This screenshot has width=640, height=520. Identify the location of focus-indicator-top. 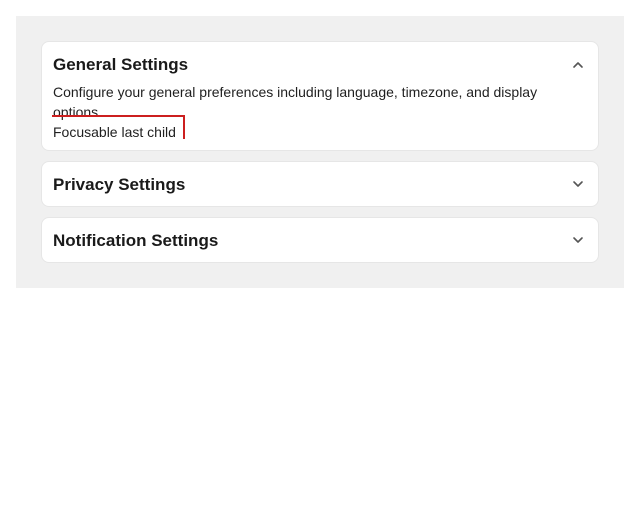
(118, 116).